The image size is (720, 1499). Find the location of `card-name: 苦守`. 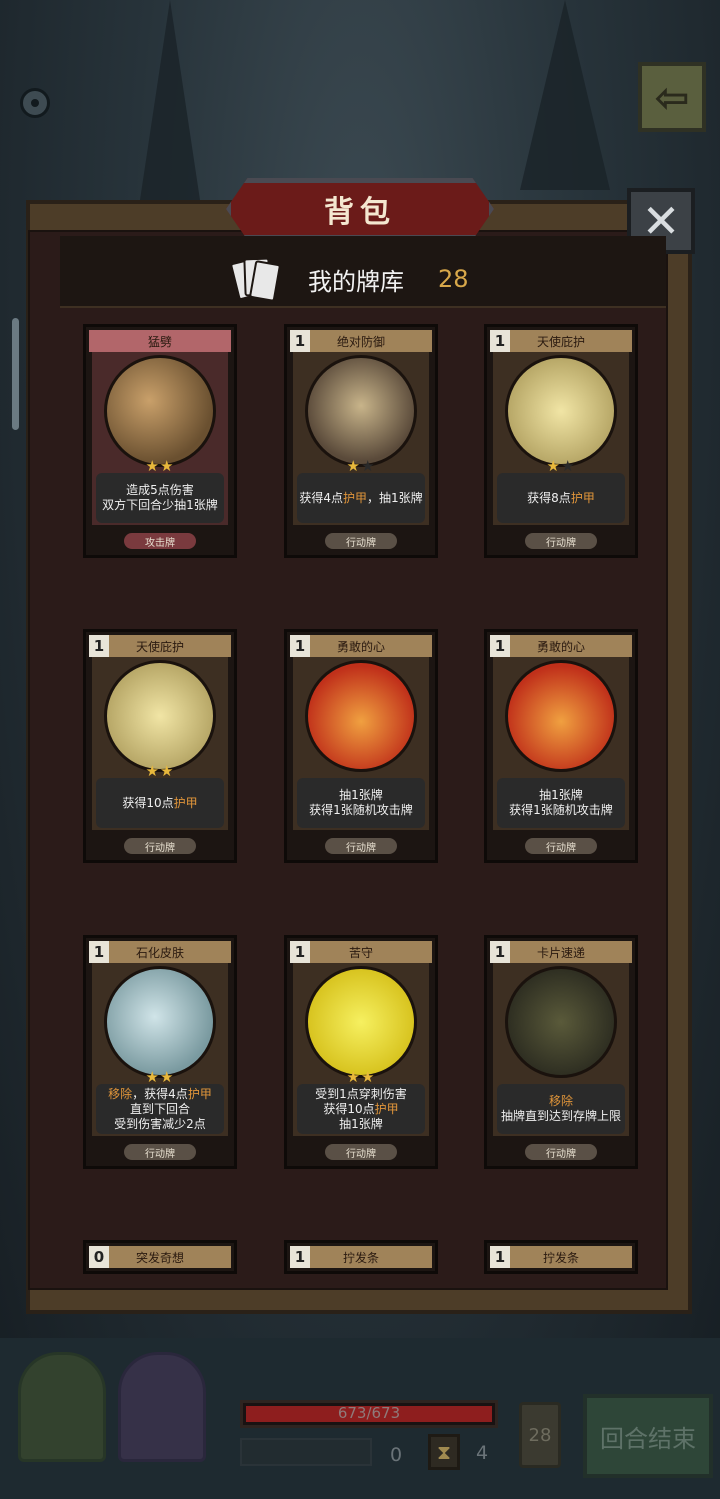

card-name: 苦守 is located at coordinates (360, 952).